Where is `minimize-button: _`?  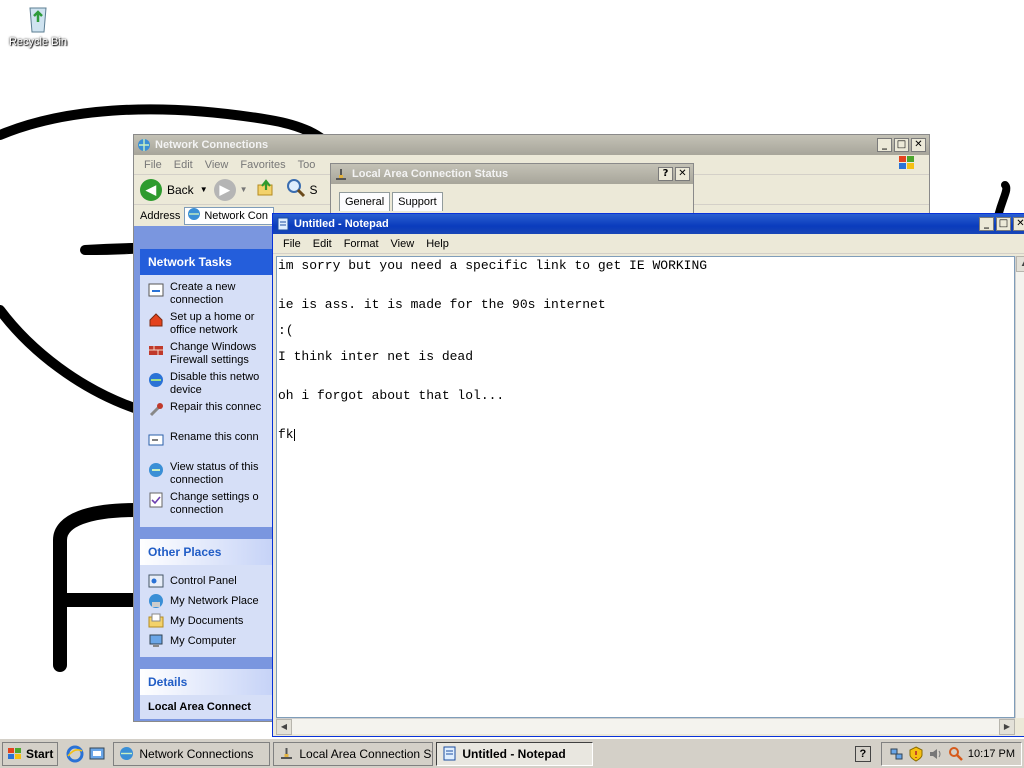 minimize-button: _ is located at coordinates (884, 145).